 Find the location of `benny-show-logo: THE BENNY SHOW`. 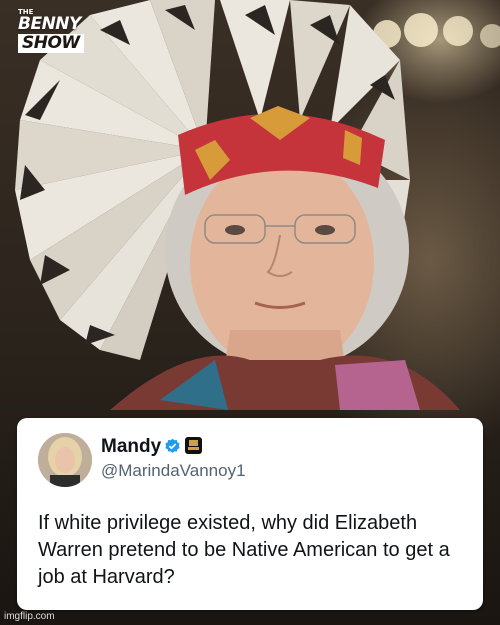

benny-show-logo: THE BENNY SHOW is located at coordinates (51, 31).